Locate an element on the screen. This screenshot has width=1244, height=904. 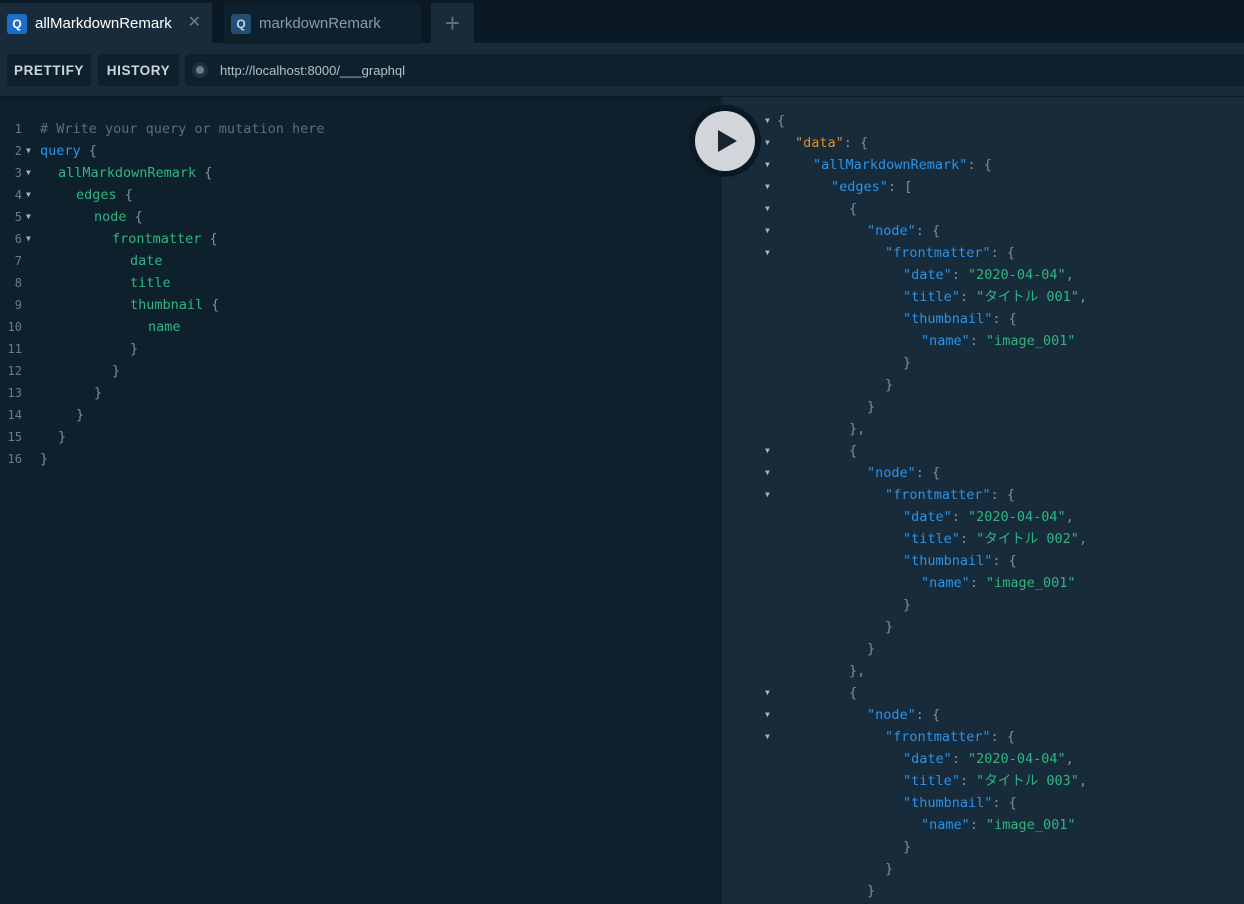
result-text: "title": "タイトル 001", is located at coordinates (995, 297).